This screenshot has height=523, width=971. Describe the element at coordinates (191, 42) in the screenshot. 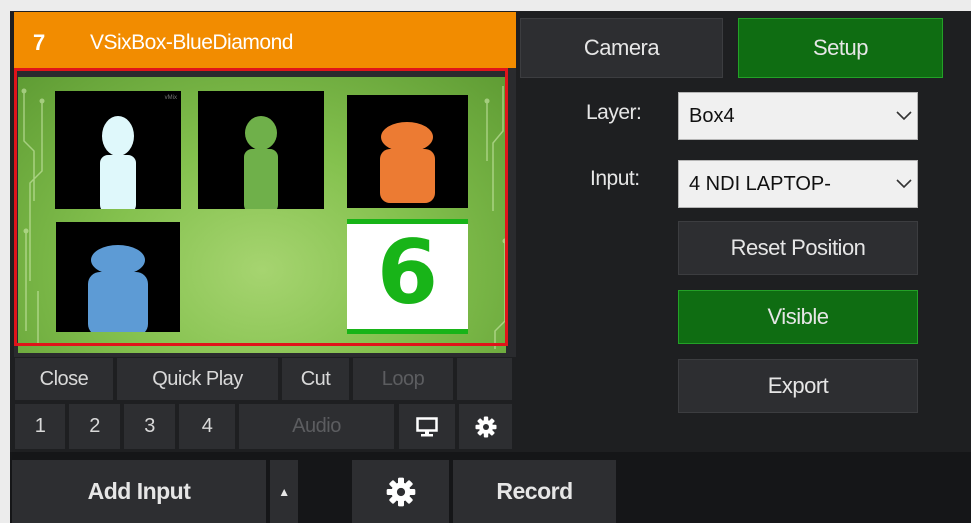

I see `input-name: VSixBox-BlueDiamond` at that location.